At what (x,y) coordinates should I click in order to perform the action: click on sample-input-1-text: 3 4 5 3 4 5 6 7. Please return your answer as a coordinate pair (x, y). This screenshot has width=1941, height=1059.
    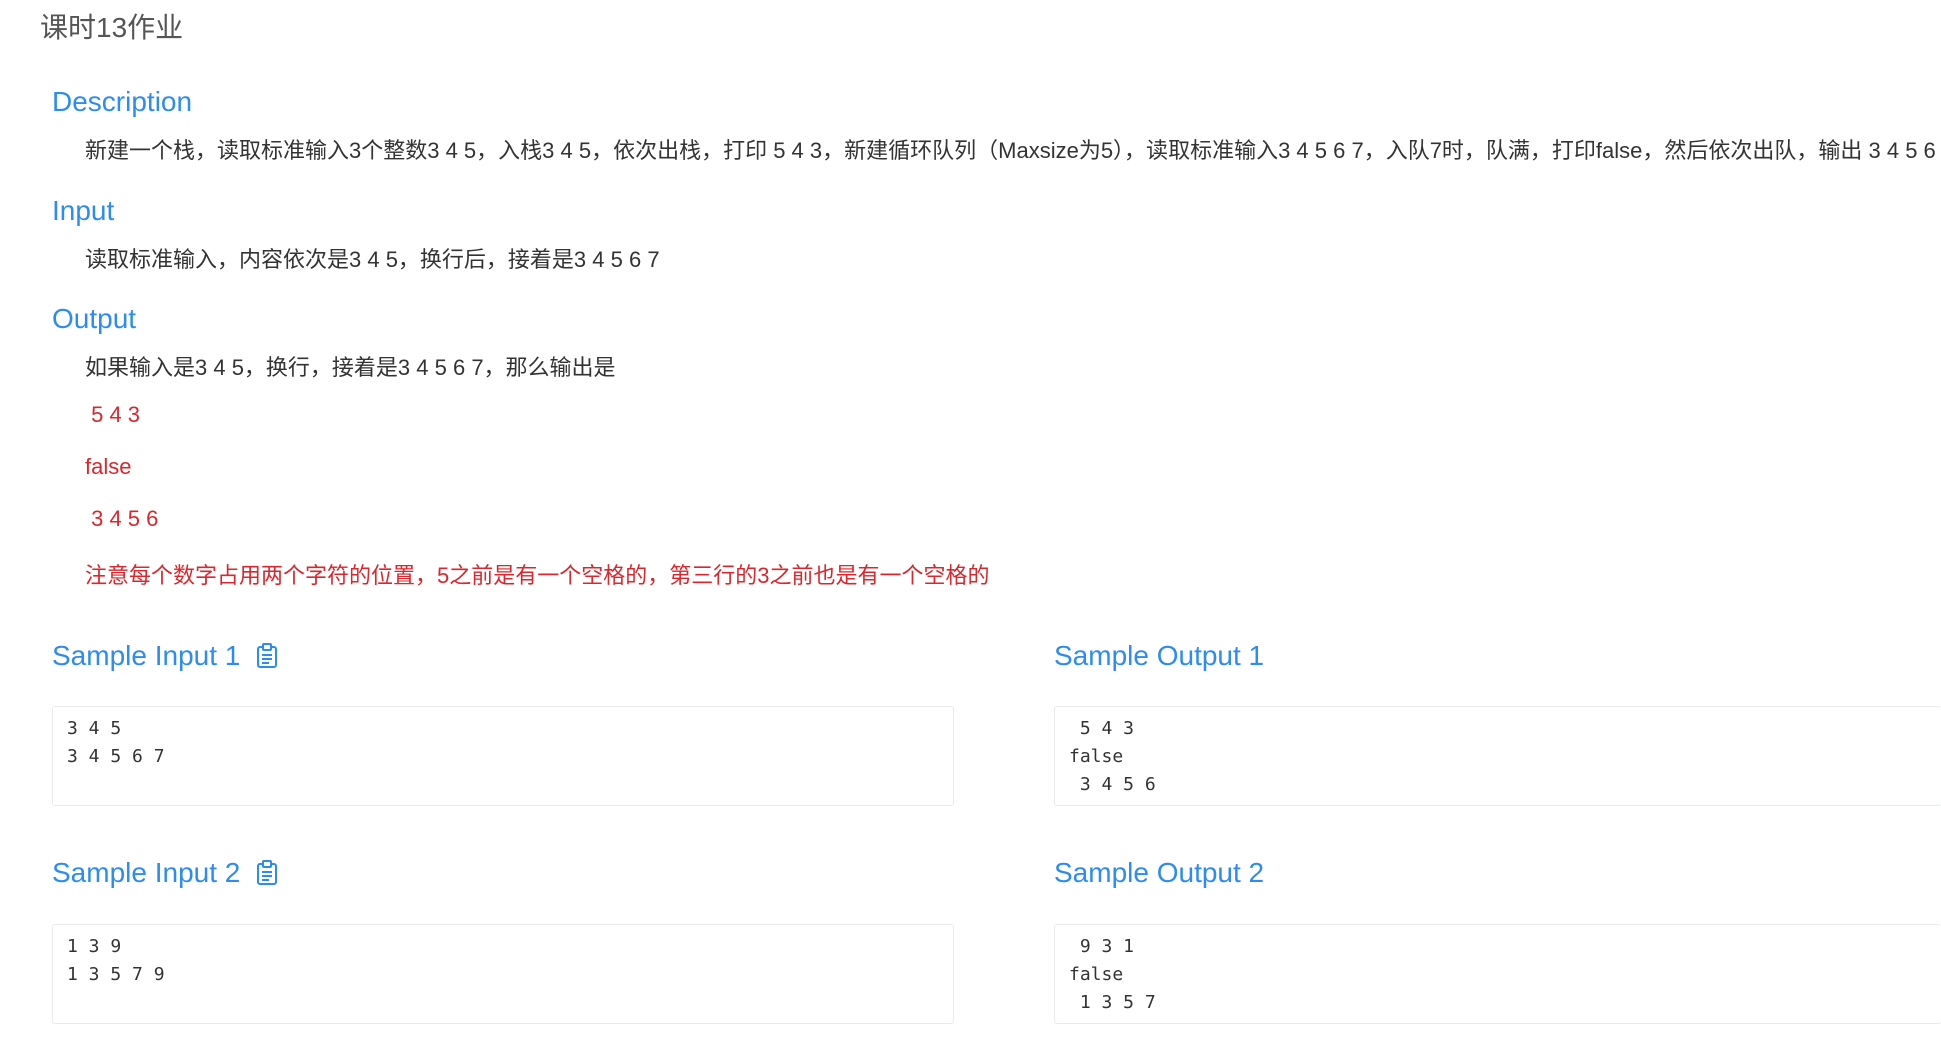
    Looking at the image, I should click on (116, 742).